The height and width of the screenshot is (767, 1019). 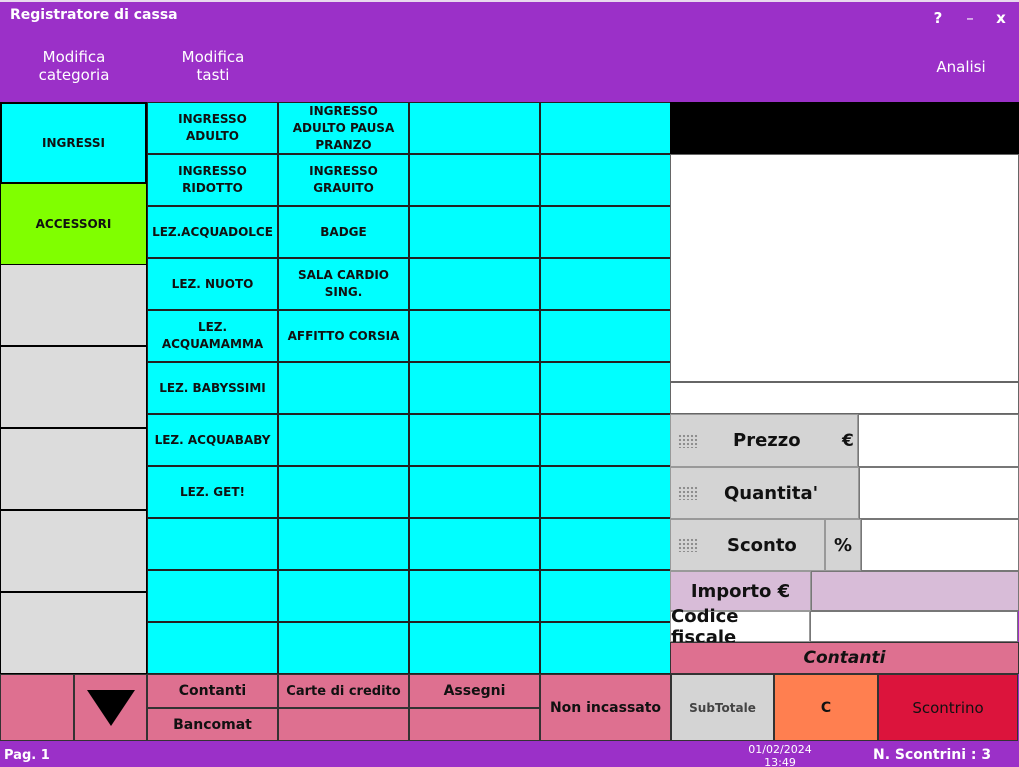 What do you see at coordinates (94, 15) in the screenshot?
I see `window-title: Registratore di cassa` at bounding box center [94, 15].